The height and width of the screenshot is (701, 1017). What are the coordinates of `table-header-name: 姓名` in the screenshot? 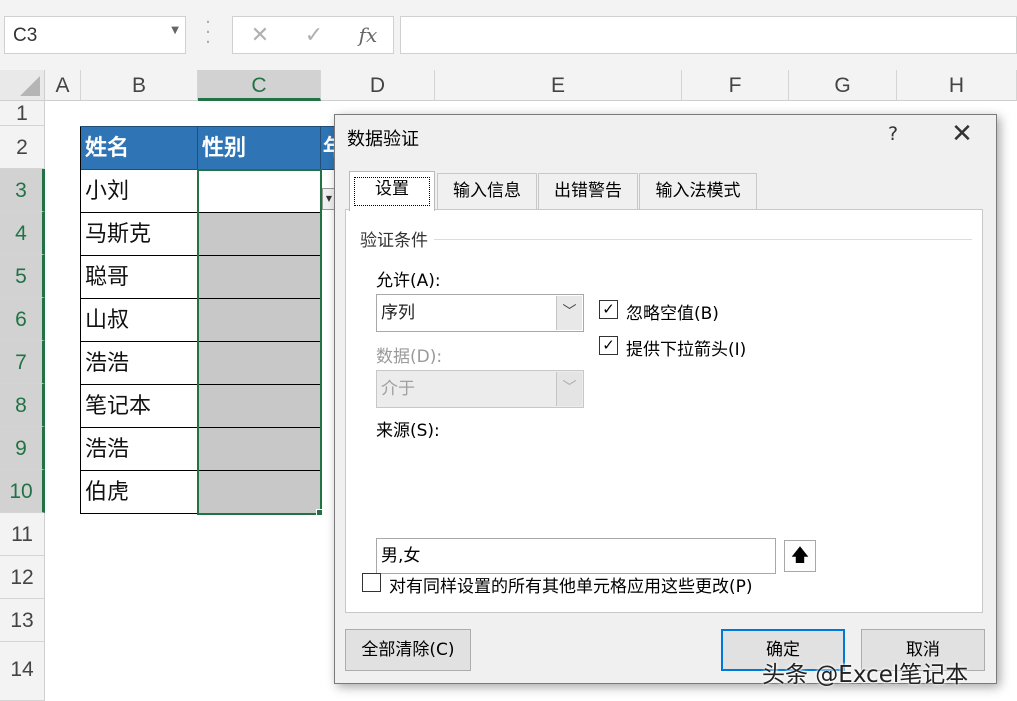 It's located at (139, 148).